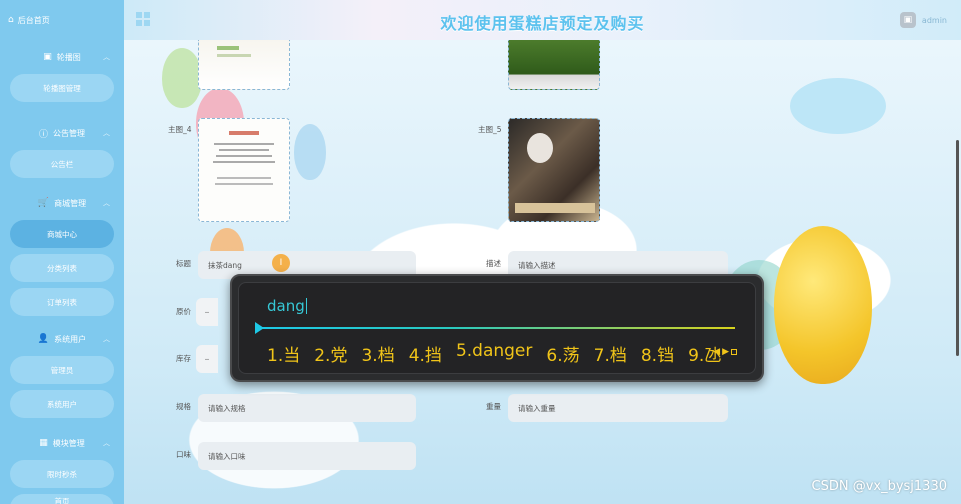 Image resolution: width=961 pixels, height=504 pixels. What do you see at coordinates (33, 20) in the screenshot?
I see `sidebar-home-label: 后台首页` at bounding box center [33, 20].